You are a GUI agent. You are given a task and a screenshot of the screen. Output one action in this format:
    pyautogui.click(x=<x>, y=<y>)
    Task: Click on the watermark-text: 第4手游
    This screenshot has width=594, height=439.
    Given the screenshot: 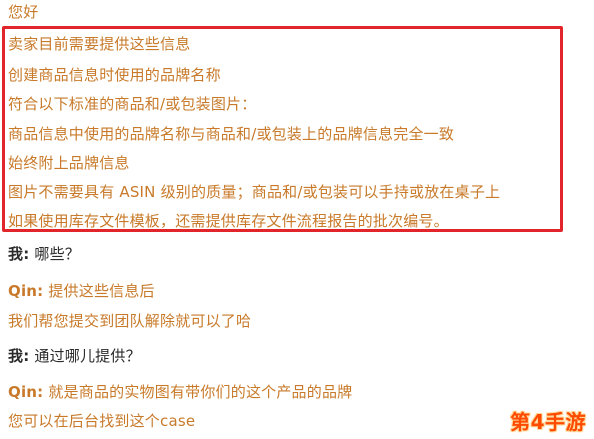 What is the action you would take?
    pyautogui.click(x=548, y=421)
    